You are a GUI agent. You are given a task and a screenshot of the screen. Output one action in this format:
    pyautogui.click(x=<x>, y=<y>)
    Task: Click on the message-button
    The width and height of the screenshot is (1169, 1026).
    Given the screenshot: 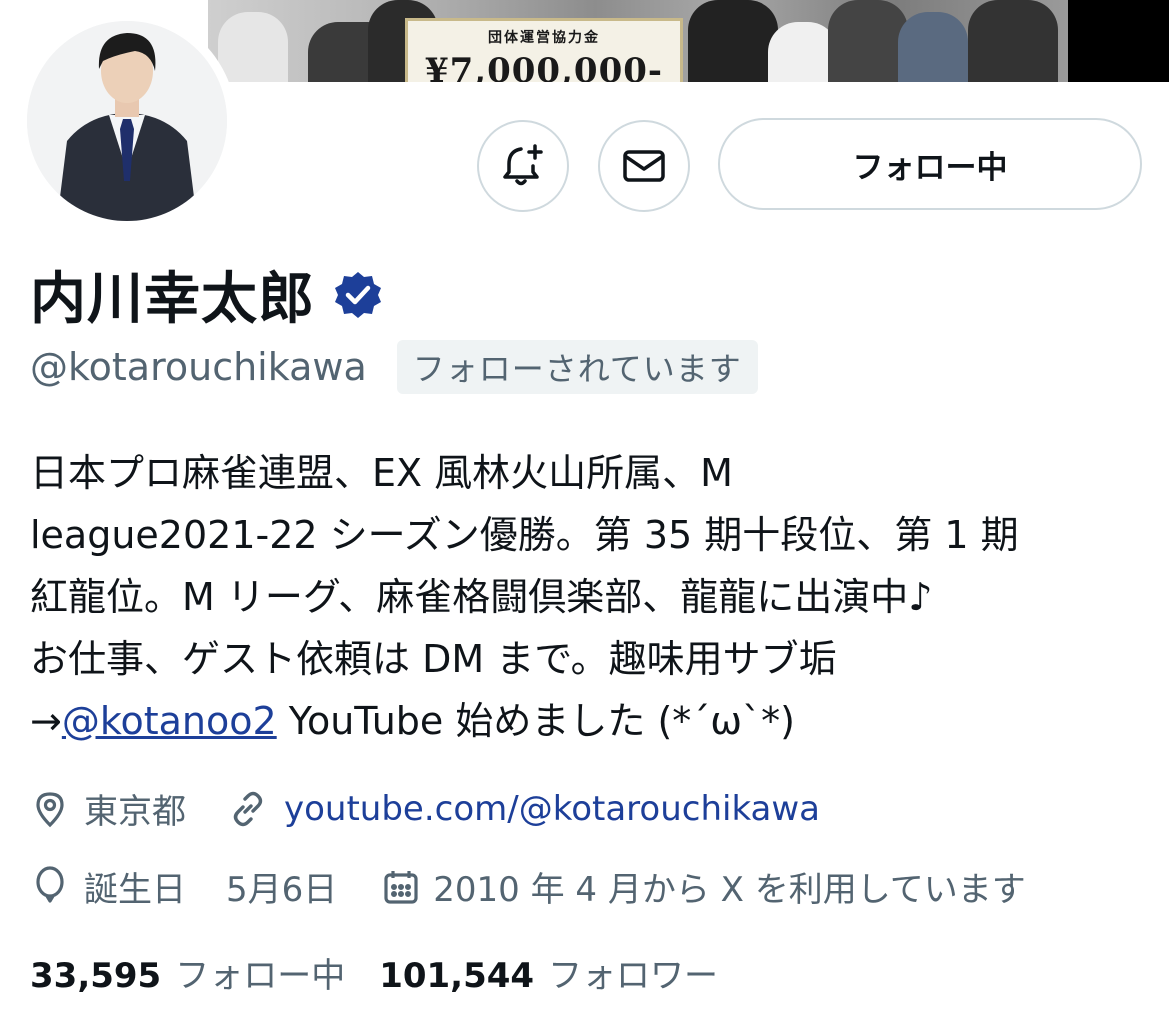 What is the action you would take?
    pyautogui.click(x=644, y=166)
    